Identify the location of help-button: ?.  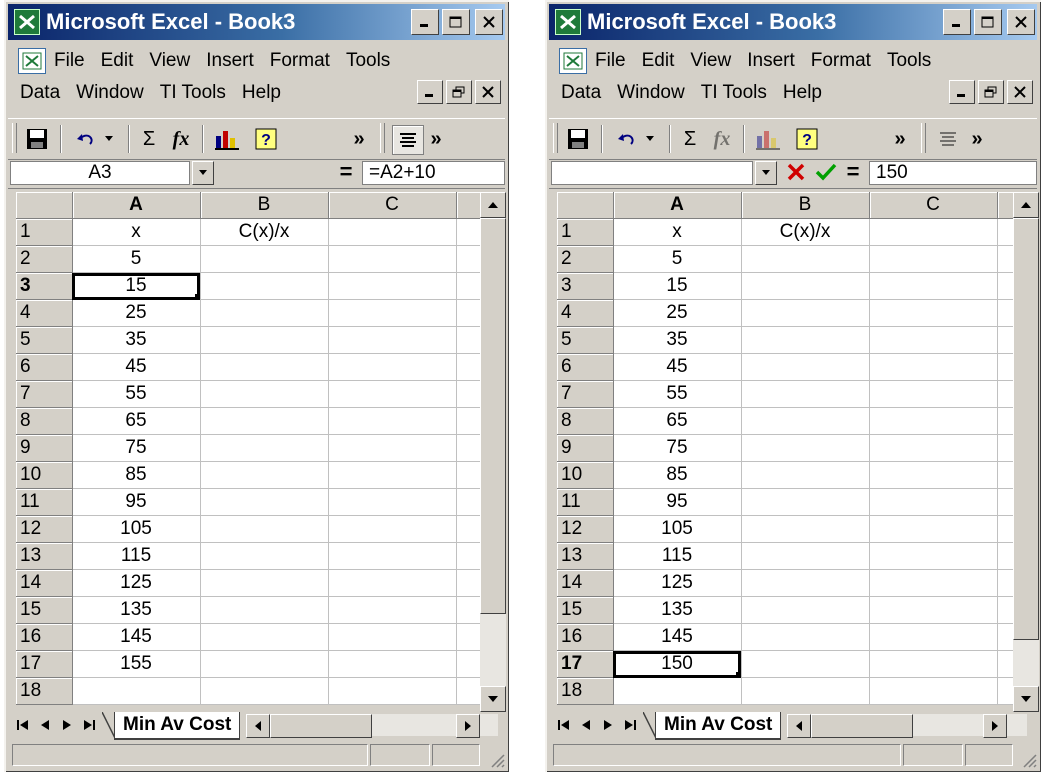
(266, 139).